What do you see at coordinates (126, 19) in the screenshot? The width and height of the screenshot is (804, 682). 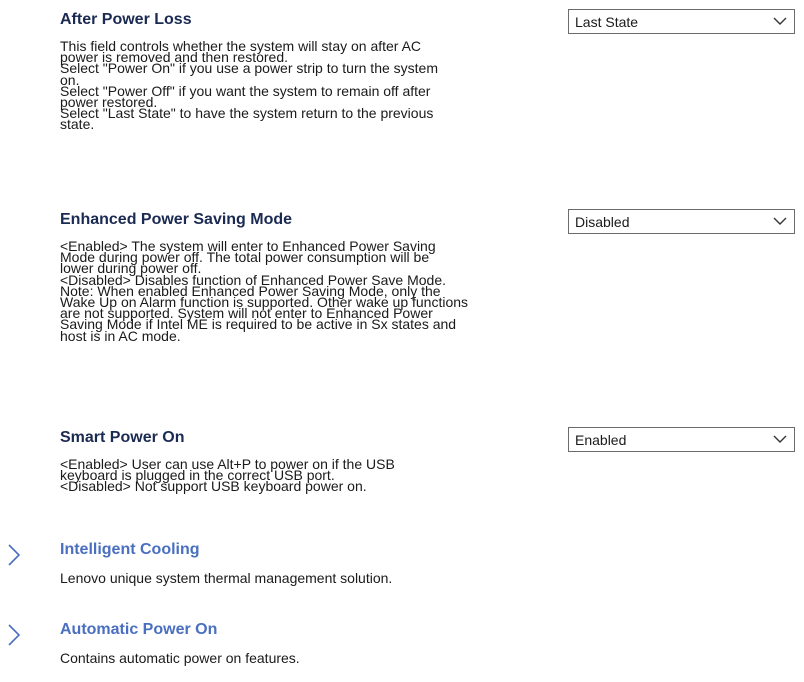 I see `setting-title: After Power Loss` at bounding box center [126, 19].